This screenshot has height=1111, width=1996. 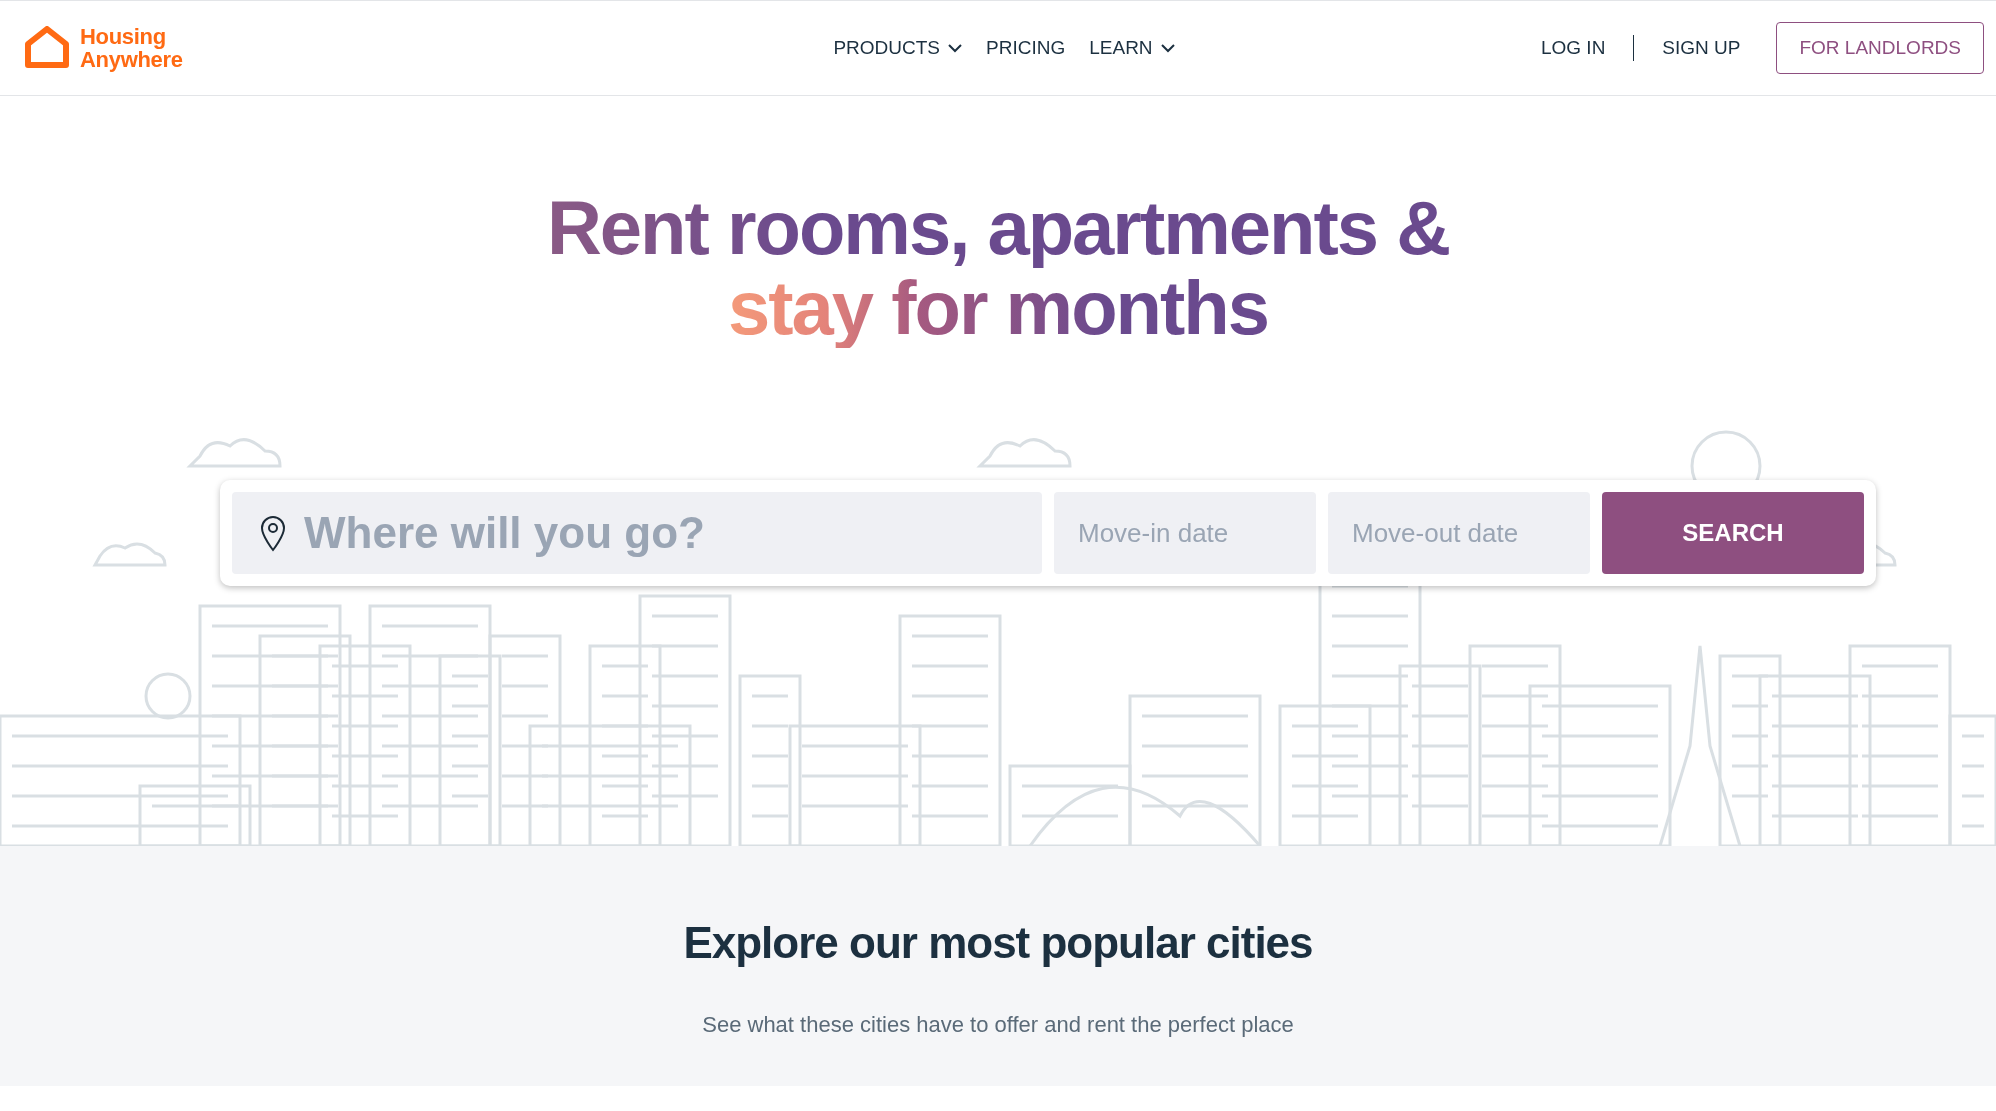 I want to click on move-in-date-field: Move-in date, so click(x=1185, y=533).